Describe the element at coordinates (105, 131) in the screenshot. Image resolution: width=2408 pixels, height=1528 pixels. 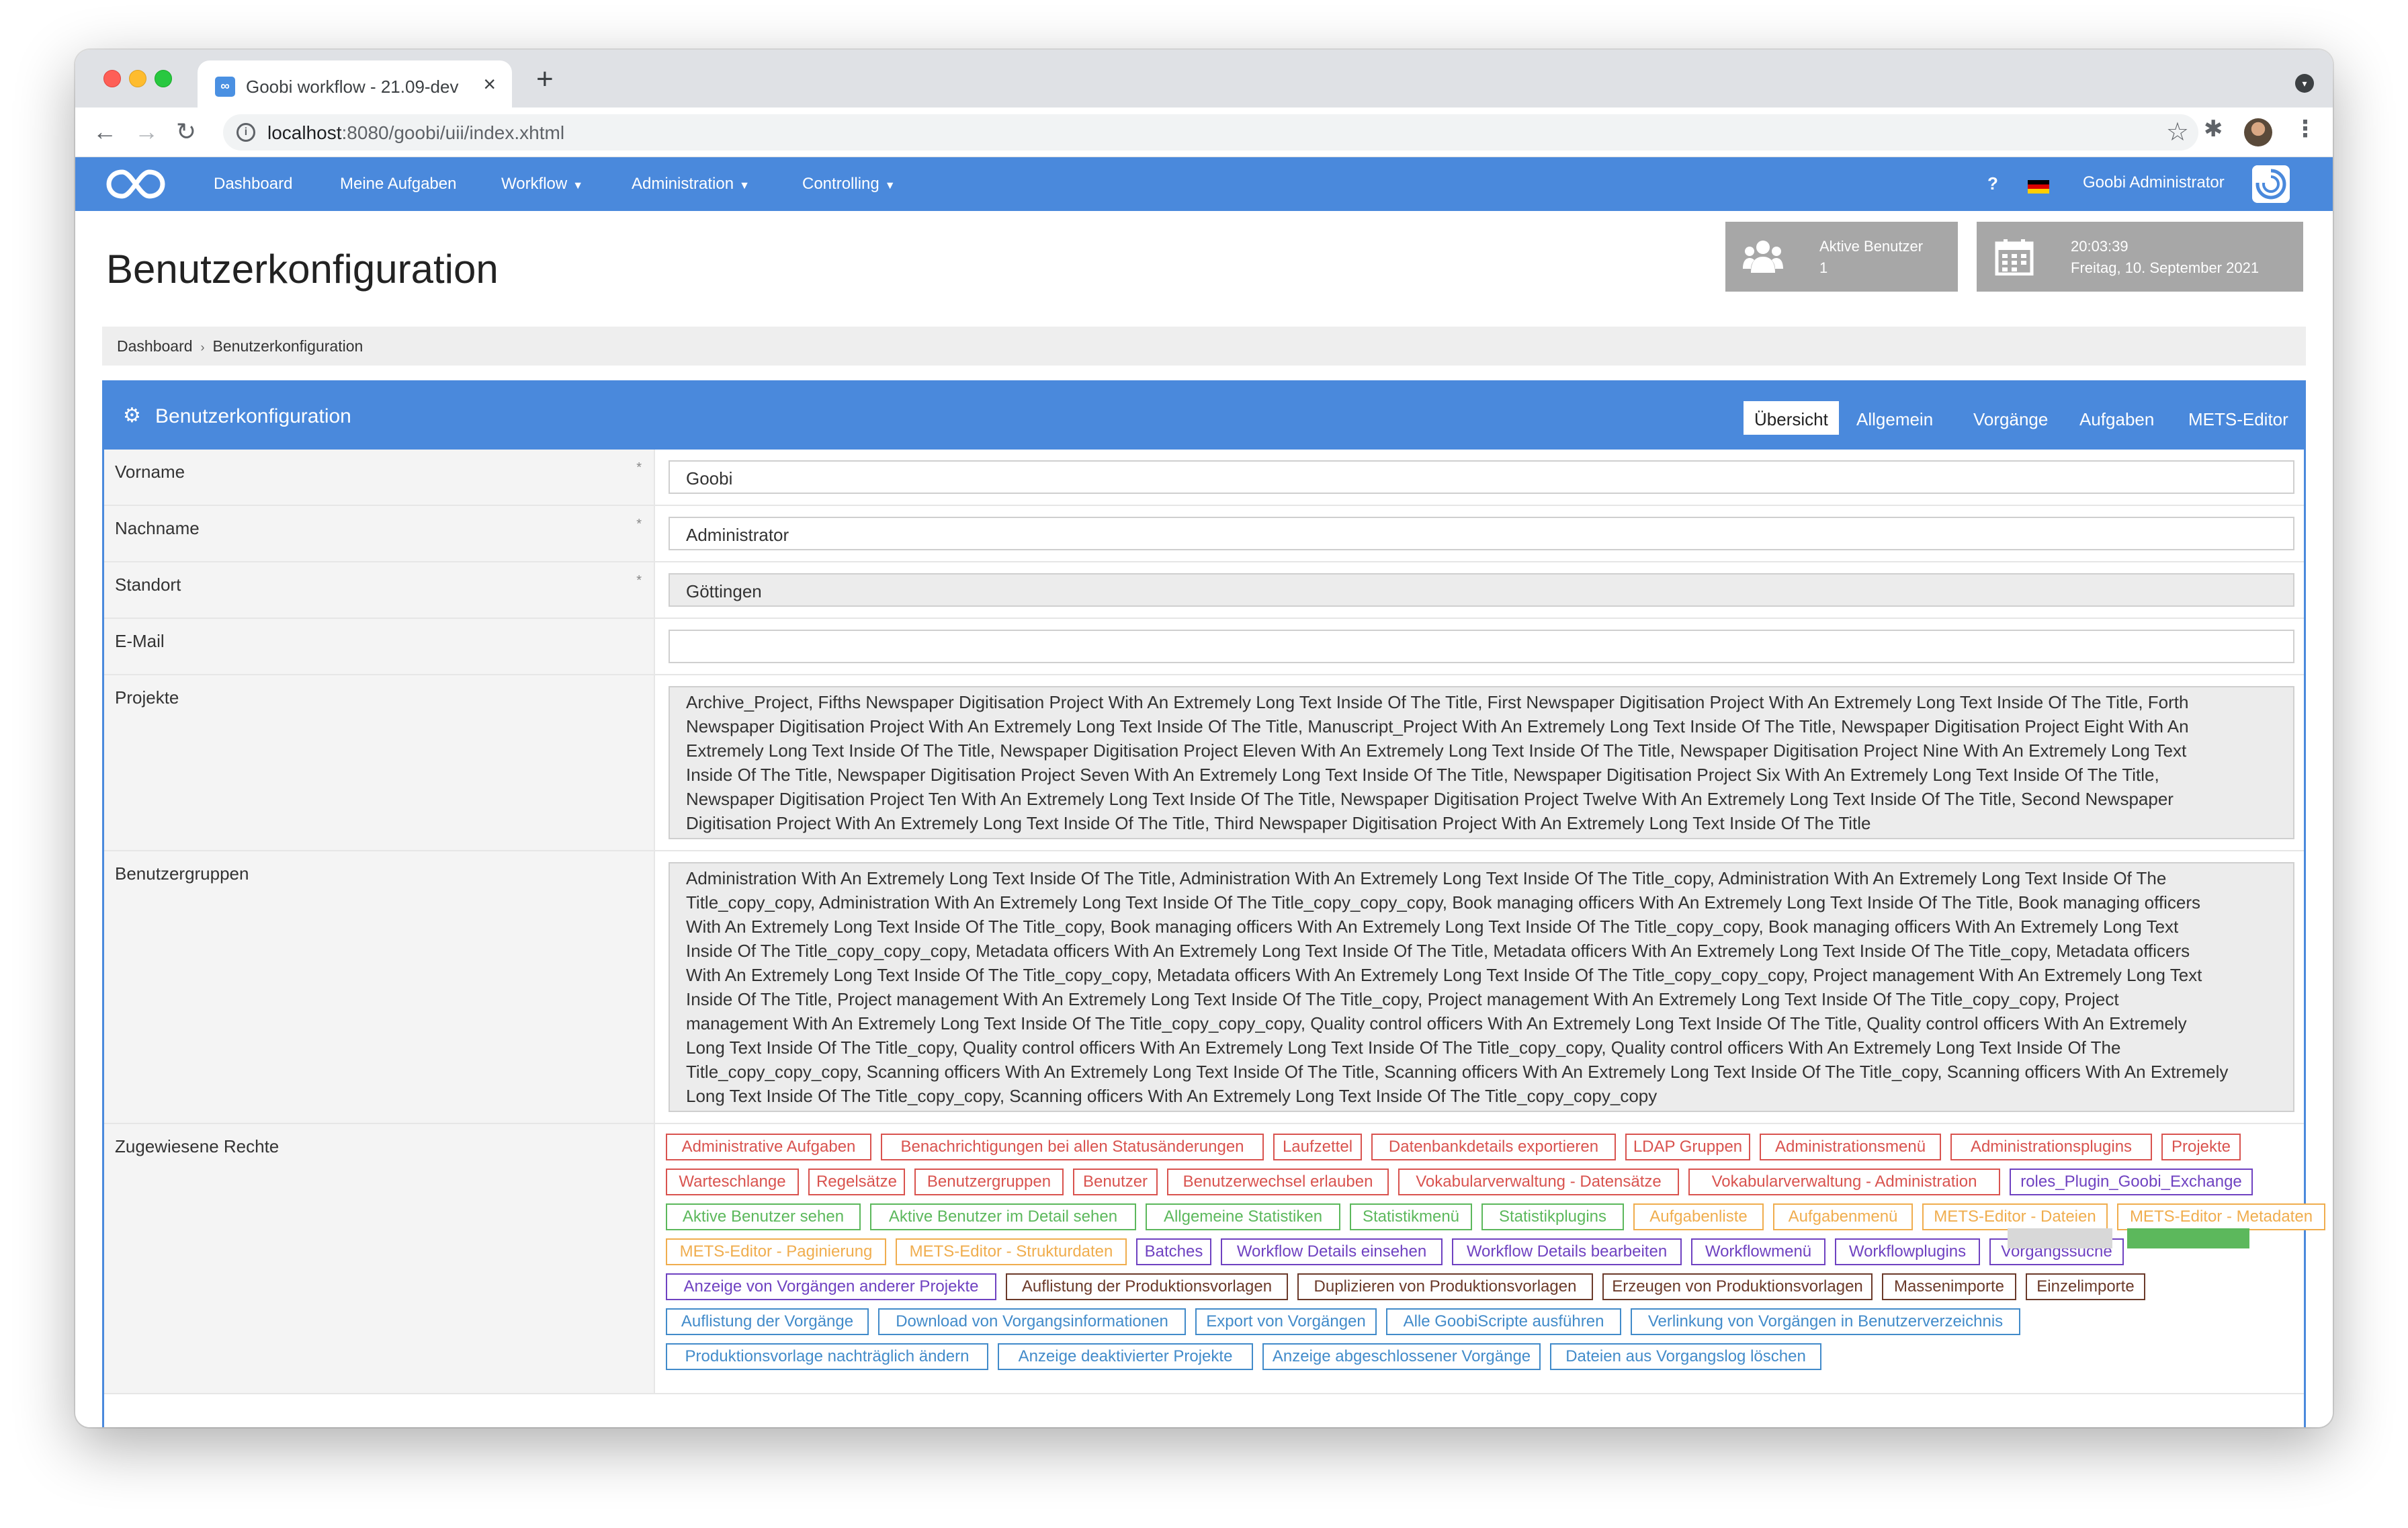
I see `back-icon: ←` at that location.